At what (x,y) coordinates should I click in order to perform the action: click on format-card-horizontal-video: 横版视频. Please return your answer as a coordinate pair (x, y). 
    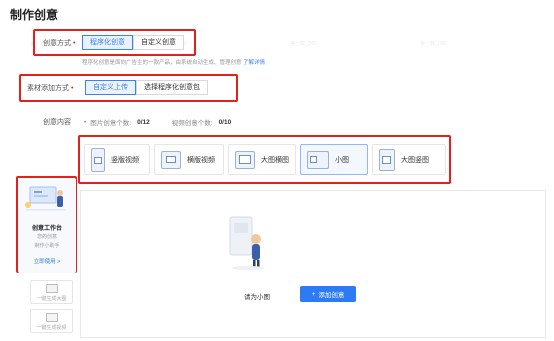
    Looking at the image, I should click on (189, 159).